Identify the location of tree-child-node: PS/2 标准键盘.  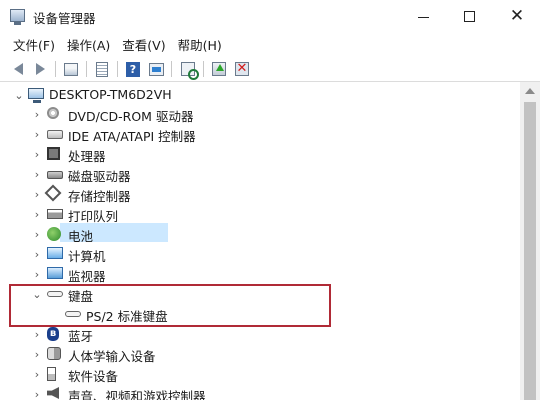
(260, 314).